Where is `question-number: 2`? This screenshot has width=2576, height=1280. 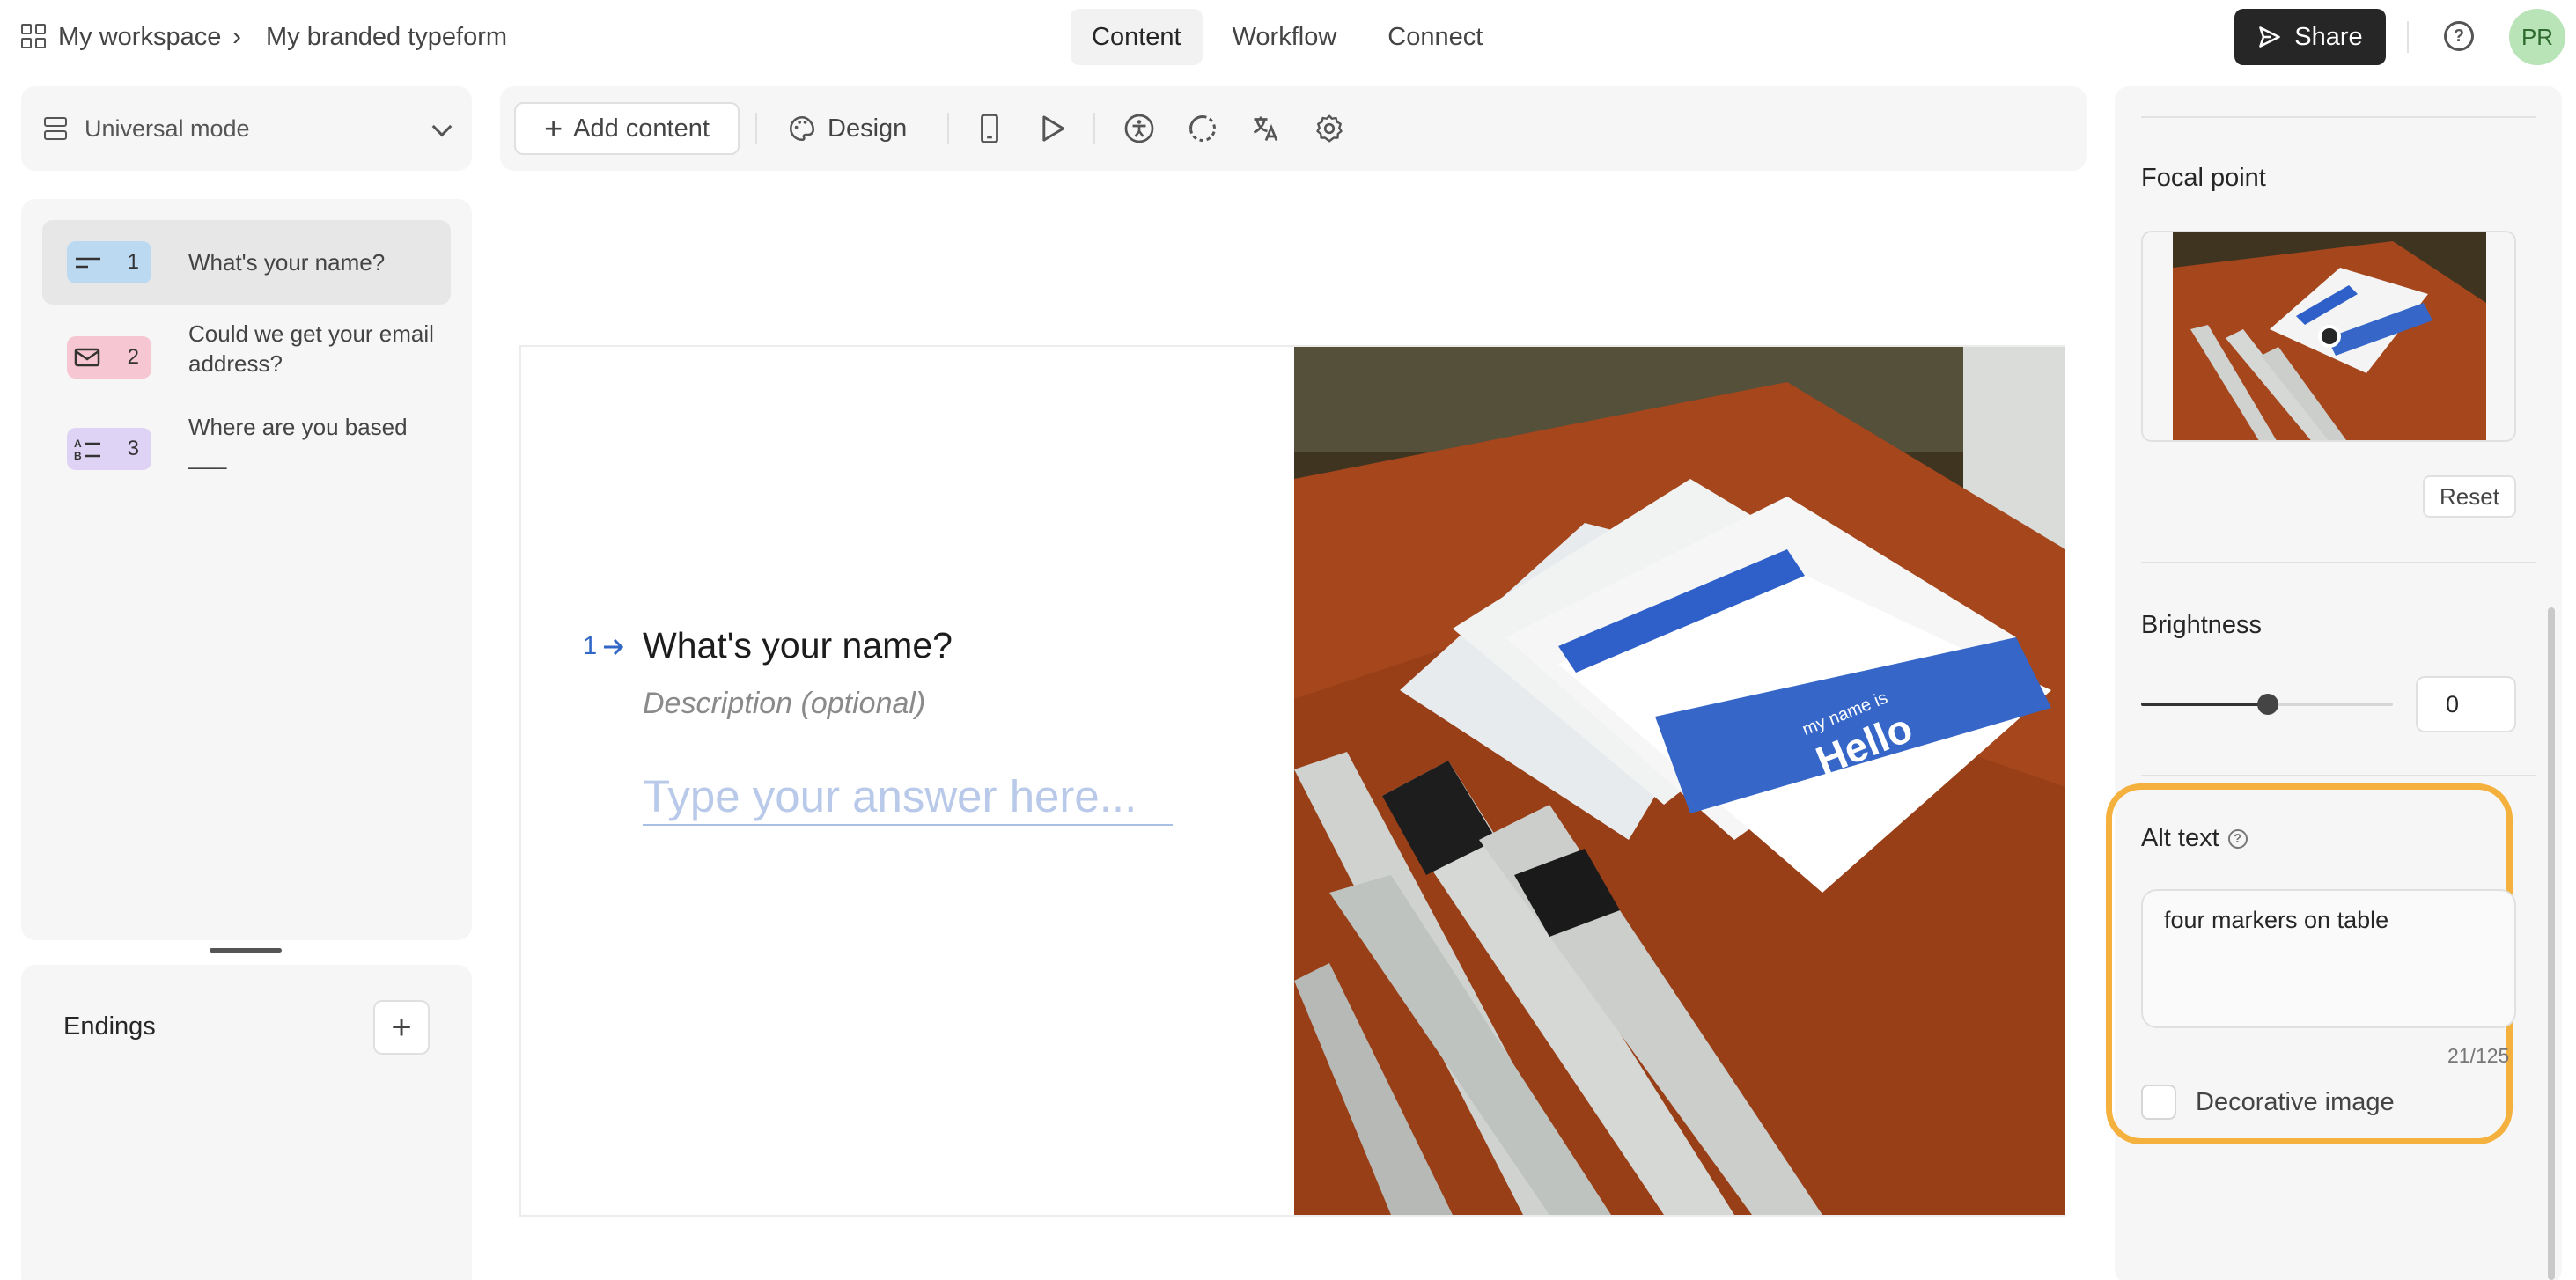
question-number: 2 is located at coordinates (133, 357).